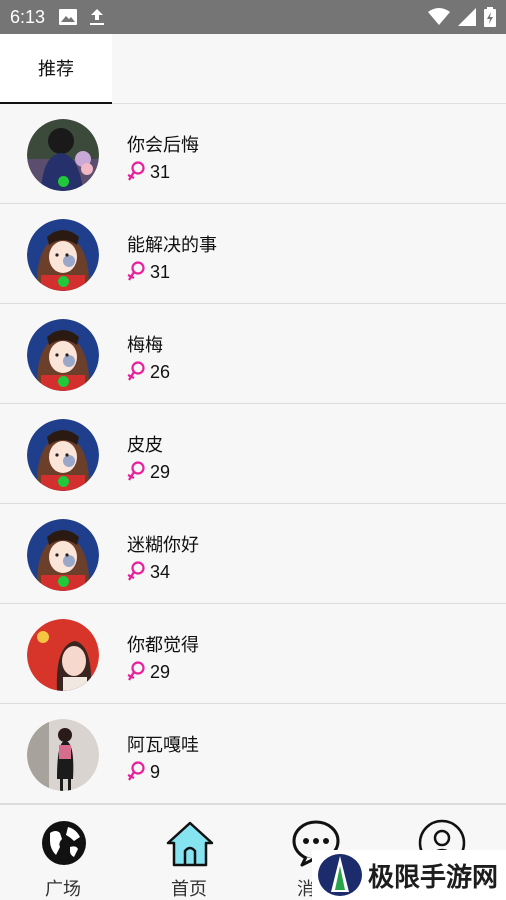 This screenshot has width=506, height=900. I want to click on user-name: 能解决的事, so click(172, 245).